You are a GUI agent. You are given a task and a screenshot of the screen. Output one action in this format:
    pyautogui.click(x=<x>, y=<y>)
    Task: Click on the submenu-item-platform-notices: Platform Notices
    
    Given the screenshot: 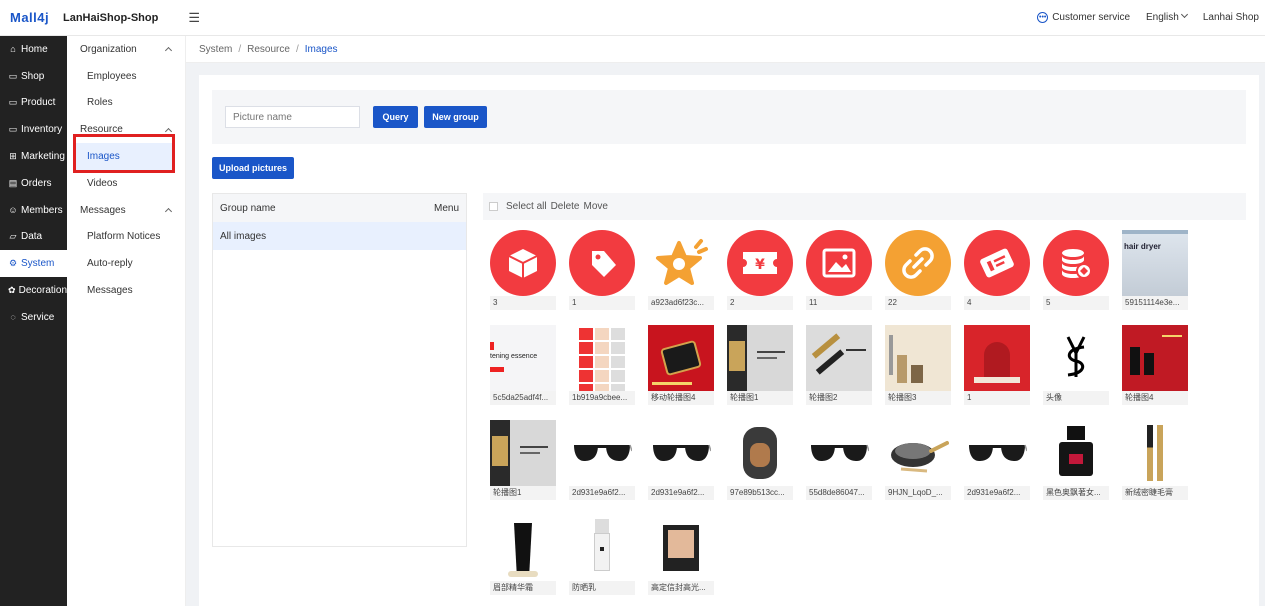 What is the action you would take?
    pyautogui.click(x=126, y=237)
    